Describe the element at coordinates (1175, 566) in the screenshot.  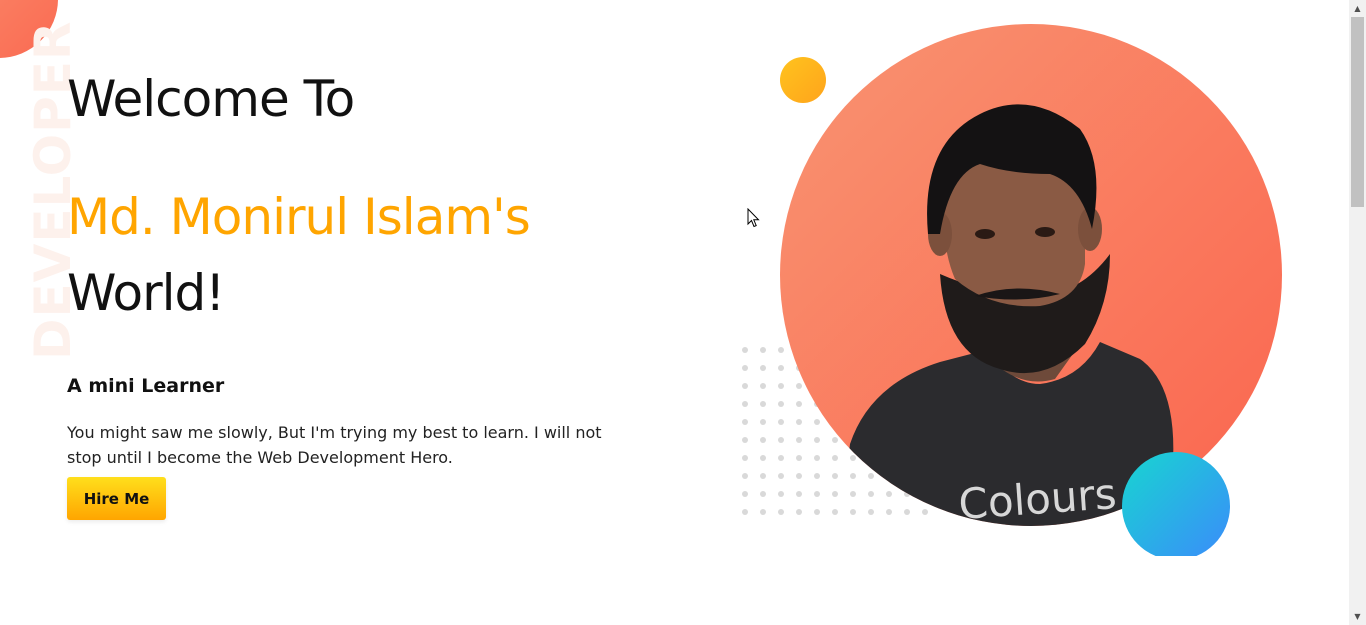
I see `section-edge` at that location.